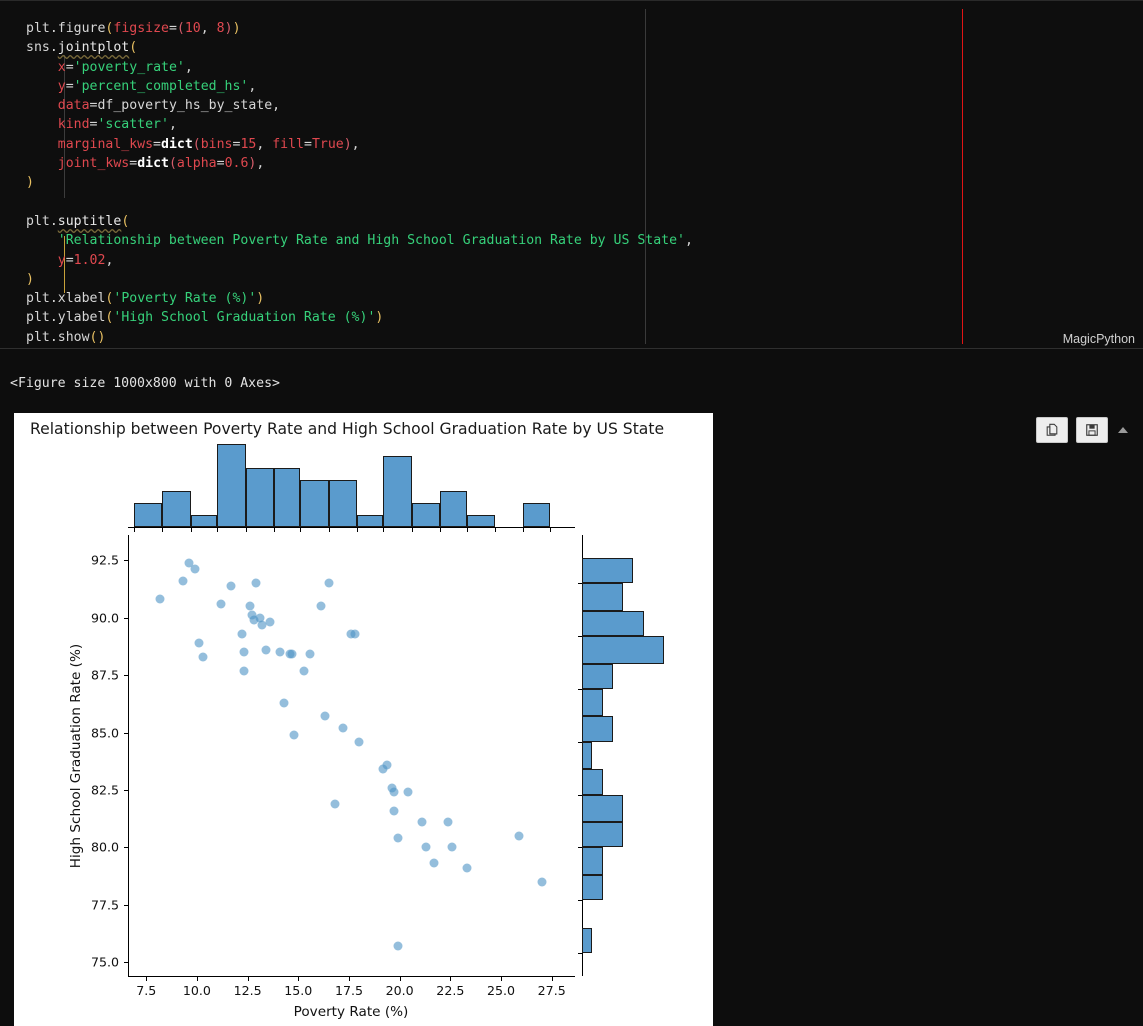 The width and height of the screenshot is (1143, 1026). Describe the element at coordinates (104, 790) in the screenshot. I see `y-tick-label: 82.5` at that location.